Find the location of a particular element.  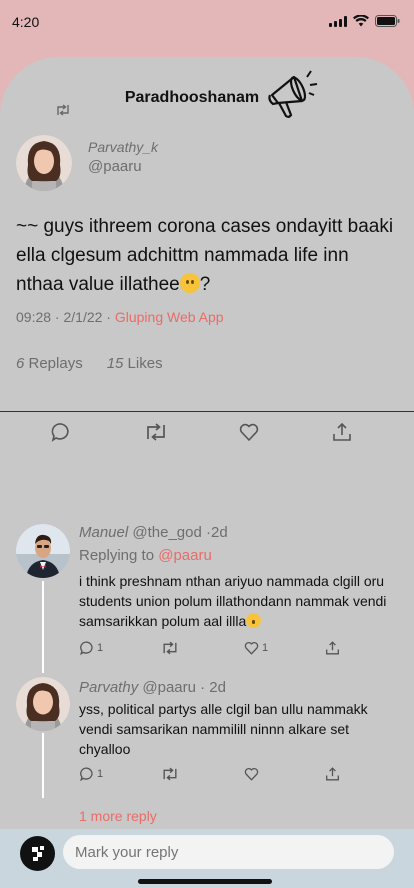

reply-actions: 1 is located at coordinates (214, 776).